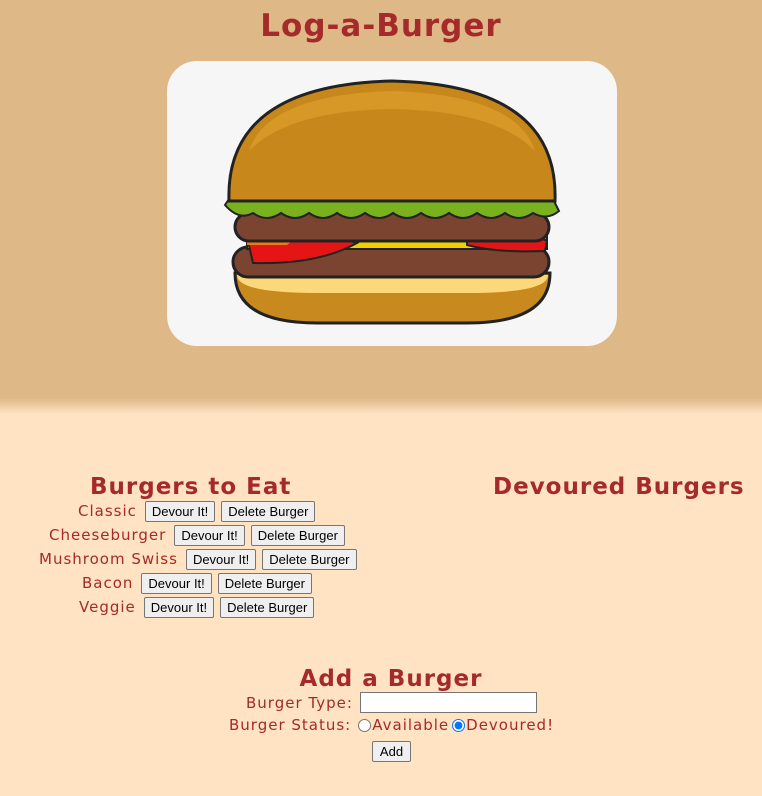 This screenshot has width=762, height=796. I want to click on add-burger-heading: Add a Burger, so click(391, 679).